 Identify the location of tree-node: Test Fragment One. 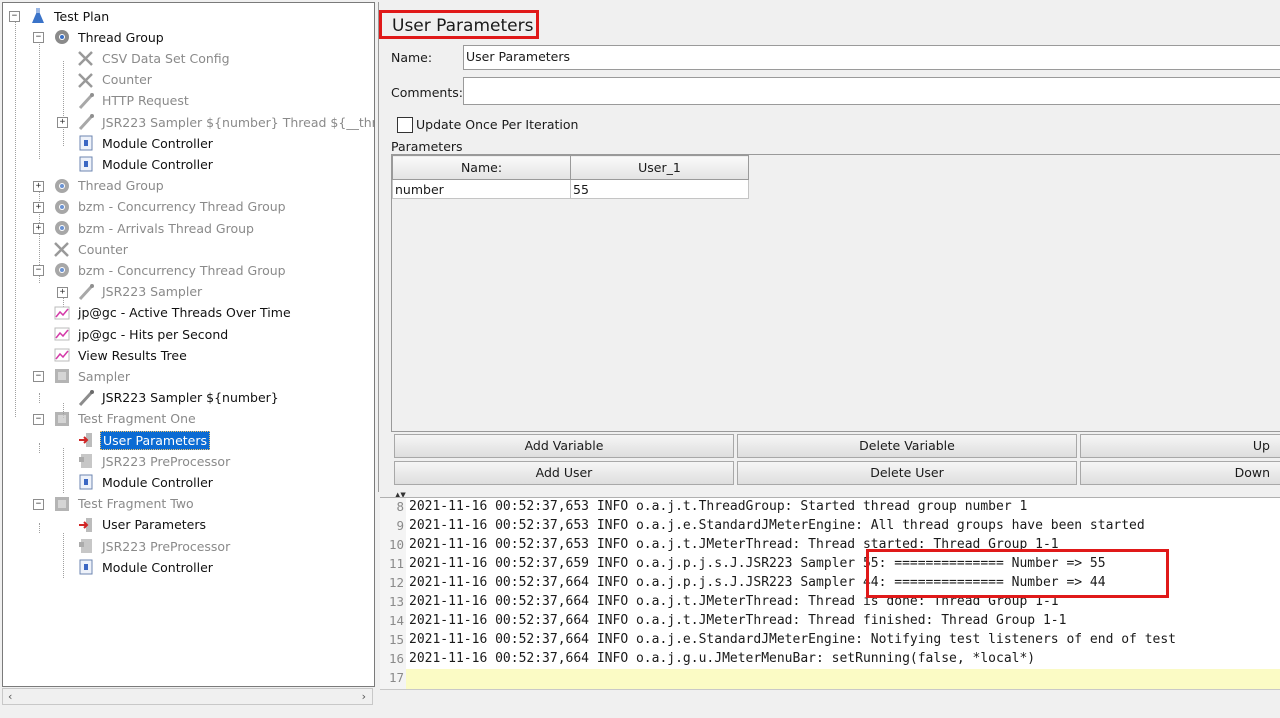
(125, 419).